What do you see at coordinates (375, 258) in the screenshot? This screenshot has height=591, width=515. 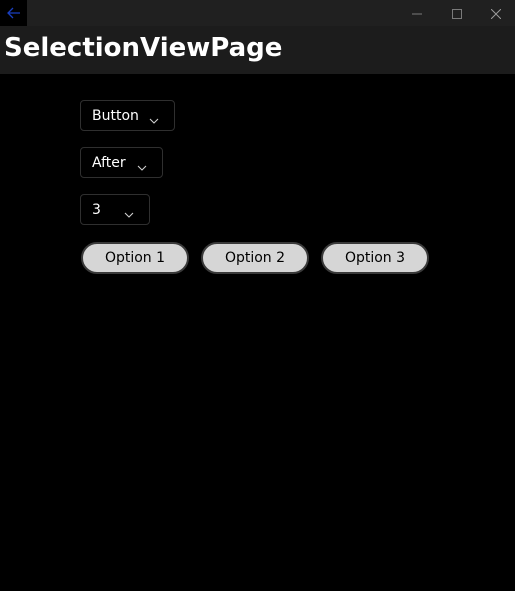 I see `option-3-button: Option 3` at bounding box center [375, 258].